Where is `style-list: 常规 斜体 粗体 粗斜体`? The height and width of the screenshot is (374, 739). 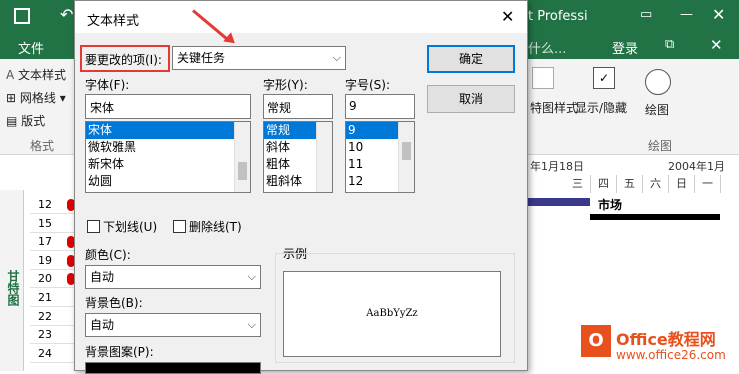 style-list: 常规 斜体 粗体 粗斜体 is located at coordinates (298, 157).